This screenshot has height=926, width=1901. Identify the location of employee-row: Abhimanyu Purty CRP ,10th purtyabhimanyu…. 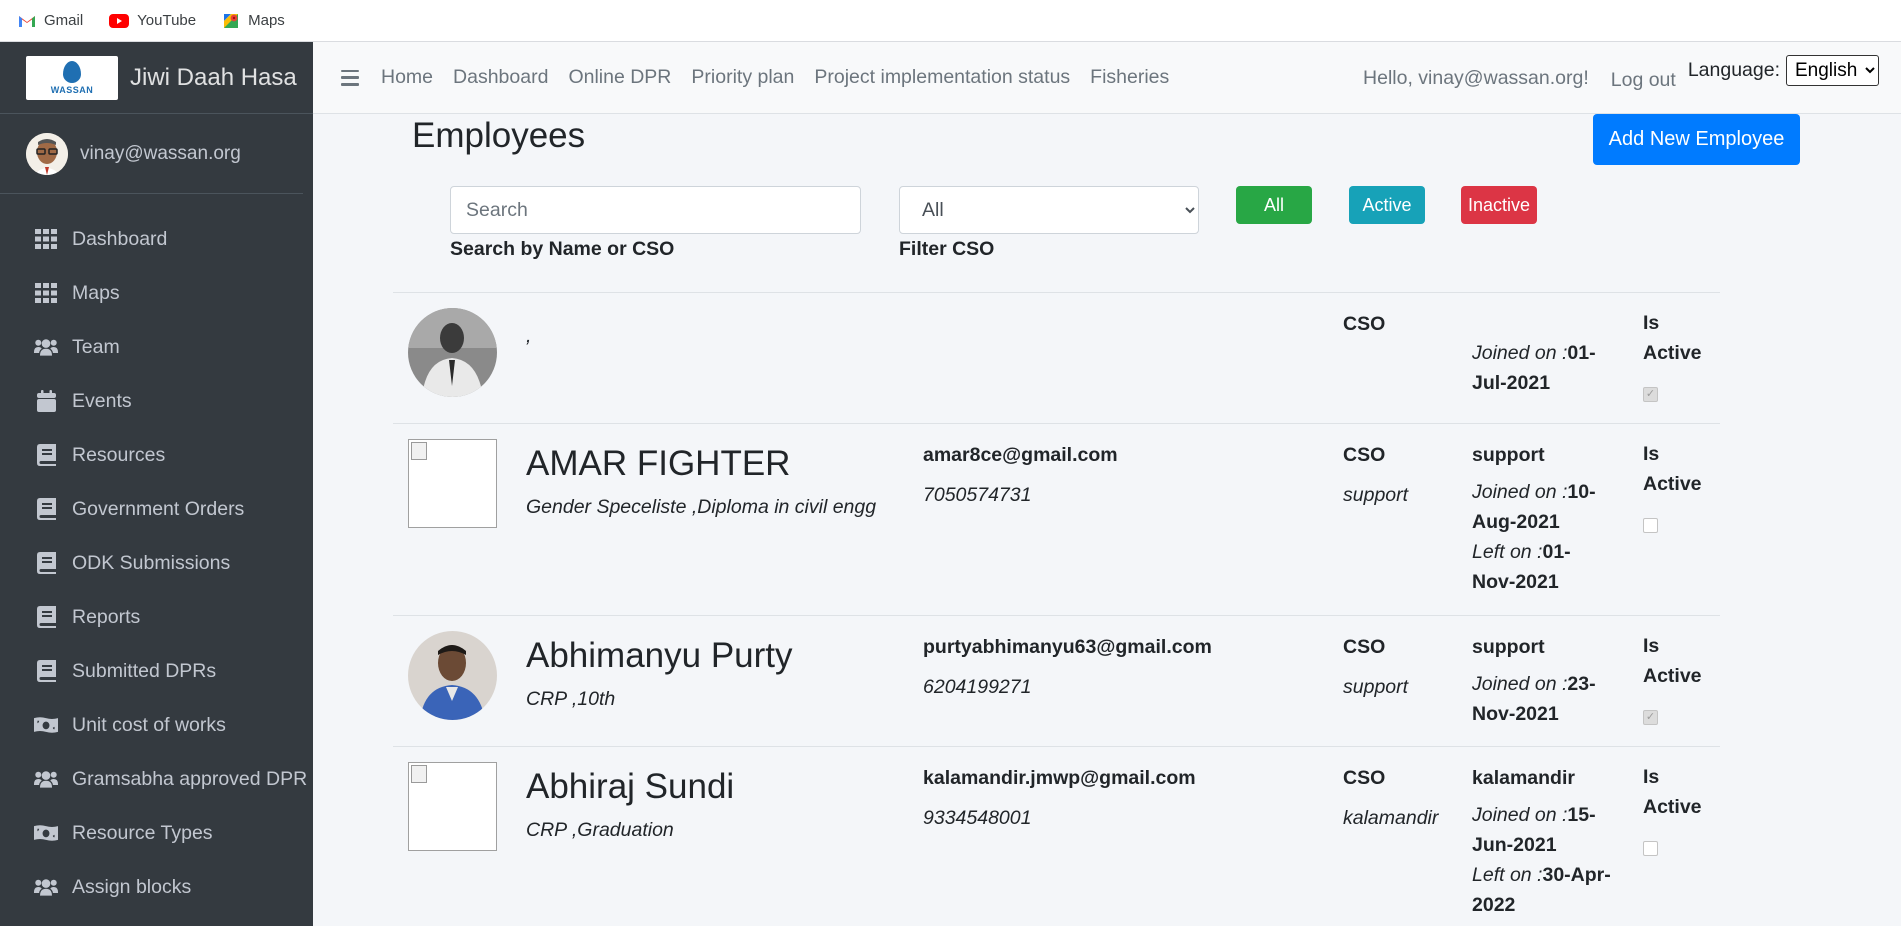
(1056, 680).